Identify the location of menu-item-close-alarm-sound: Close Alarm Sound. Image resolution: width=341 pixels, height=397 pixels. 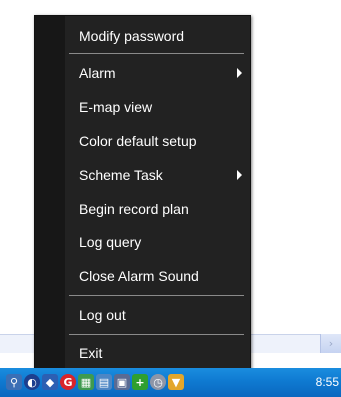
(161, 276).